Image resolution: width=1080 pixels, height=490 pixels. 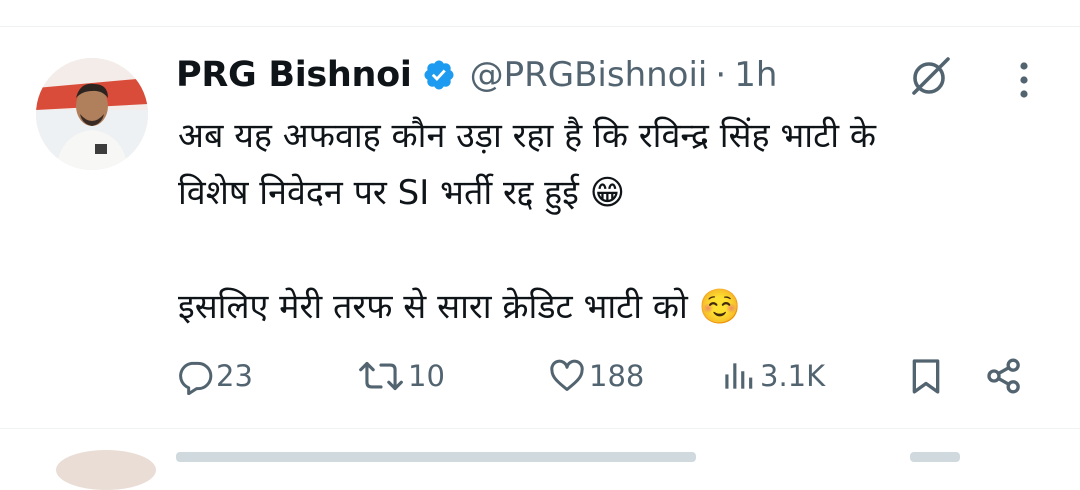 What do you see at coordinates (540, 26) in the screenshot?
I see `top-divider` at bounding box center [540, 26].